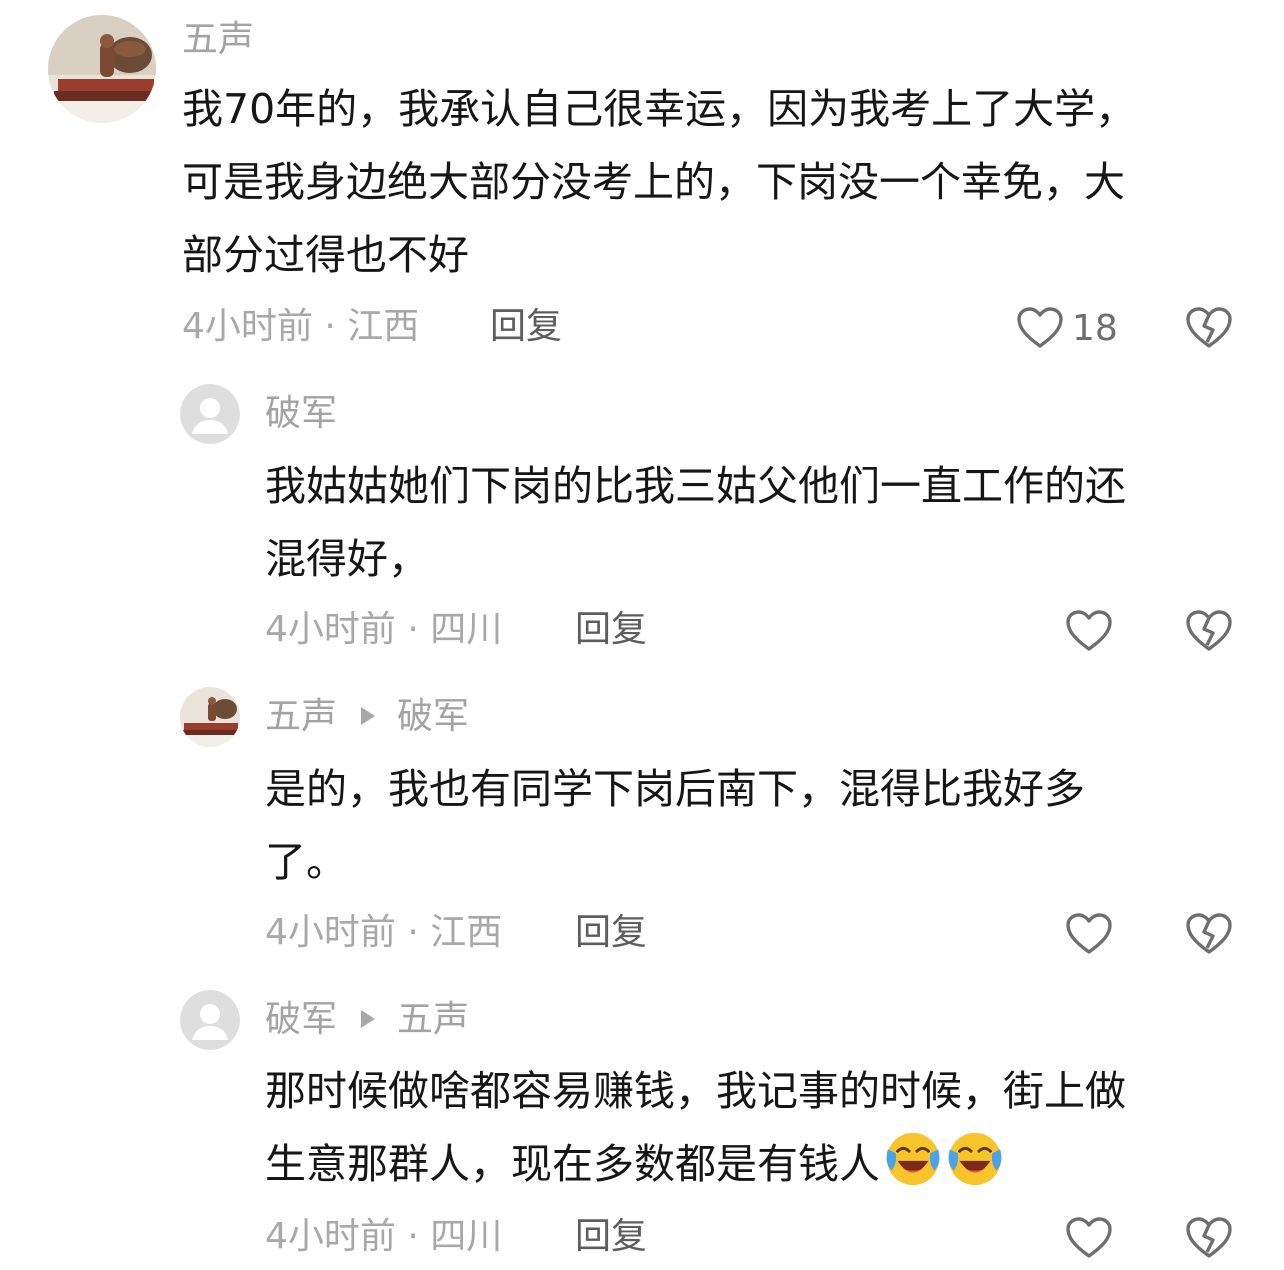 Image resolution: width=1284 pixels, height=1270 pixels. I want to click on reply-to-username: 破军, so click(433, 716).